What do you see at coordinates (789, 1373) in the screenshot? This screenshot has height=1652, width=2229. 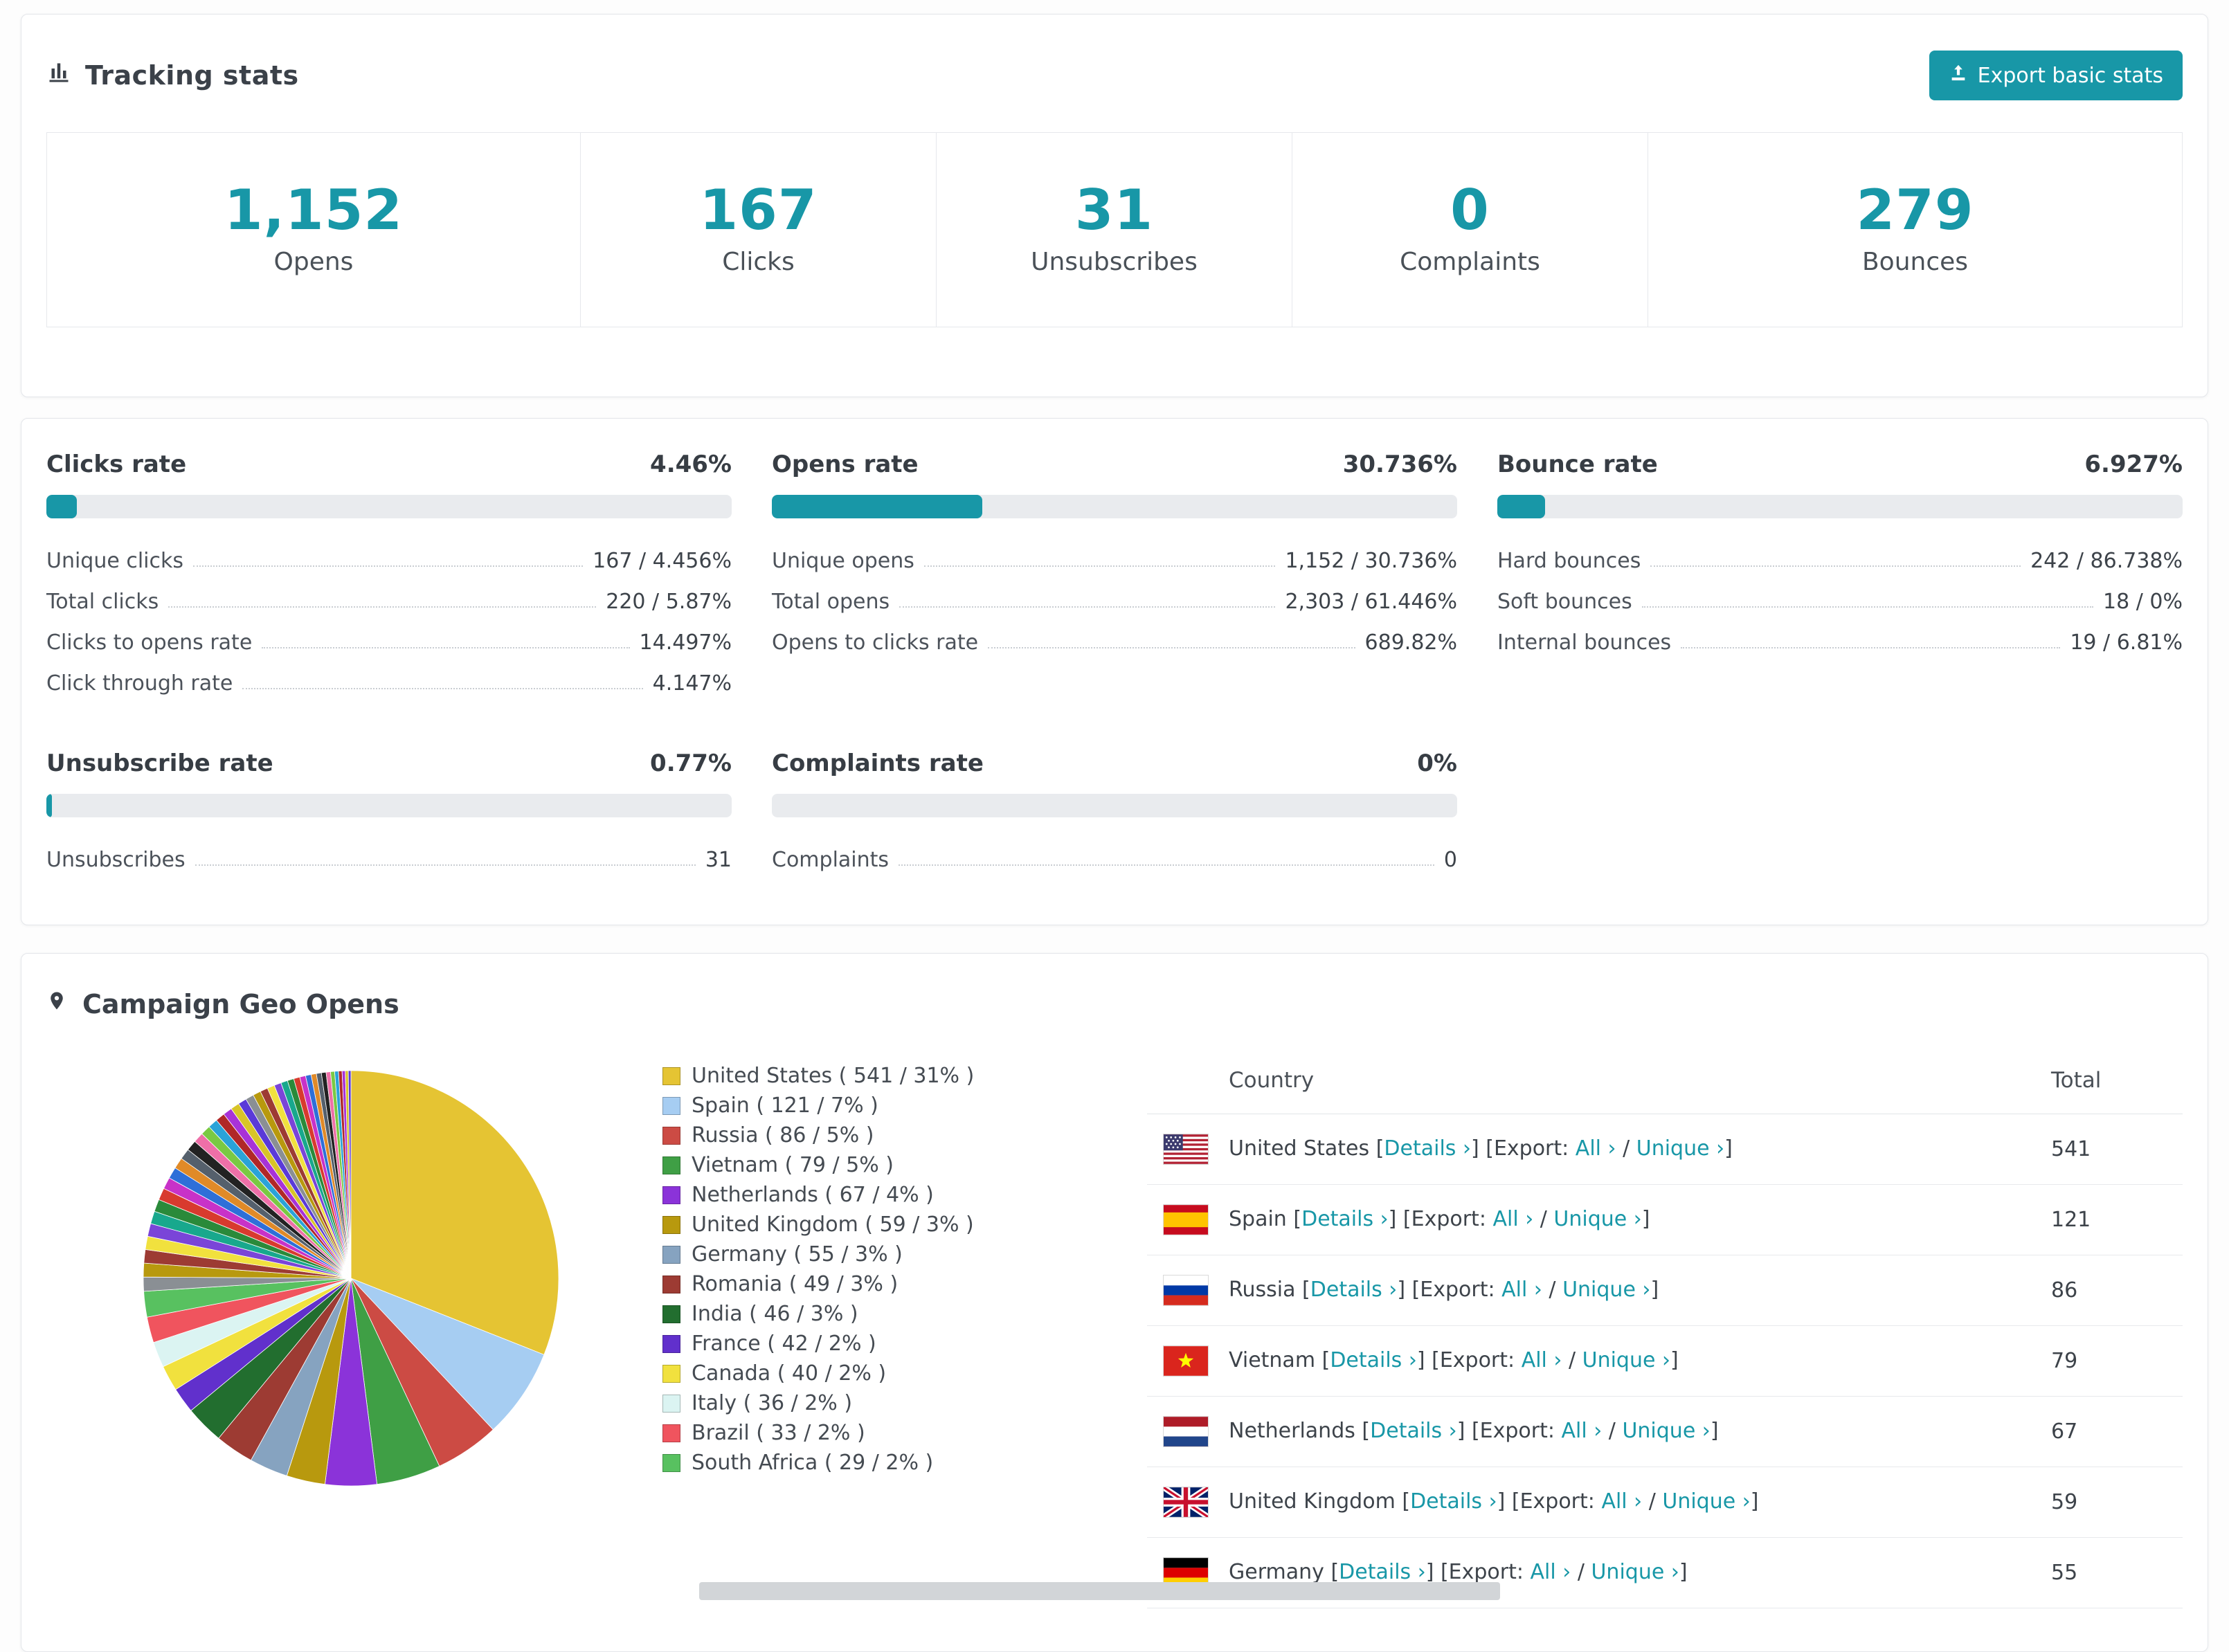 I see `legend-label: Canada ( 40 / 2% )` at bounding box center [789, 1373].